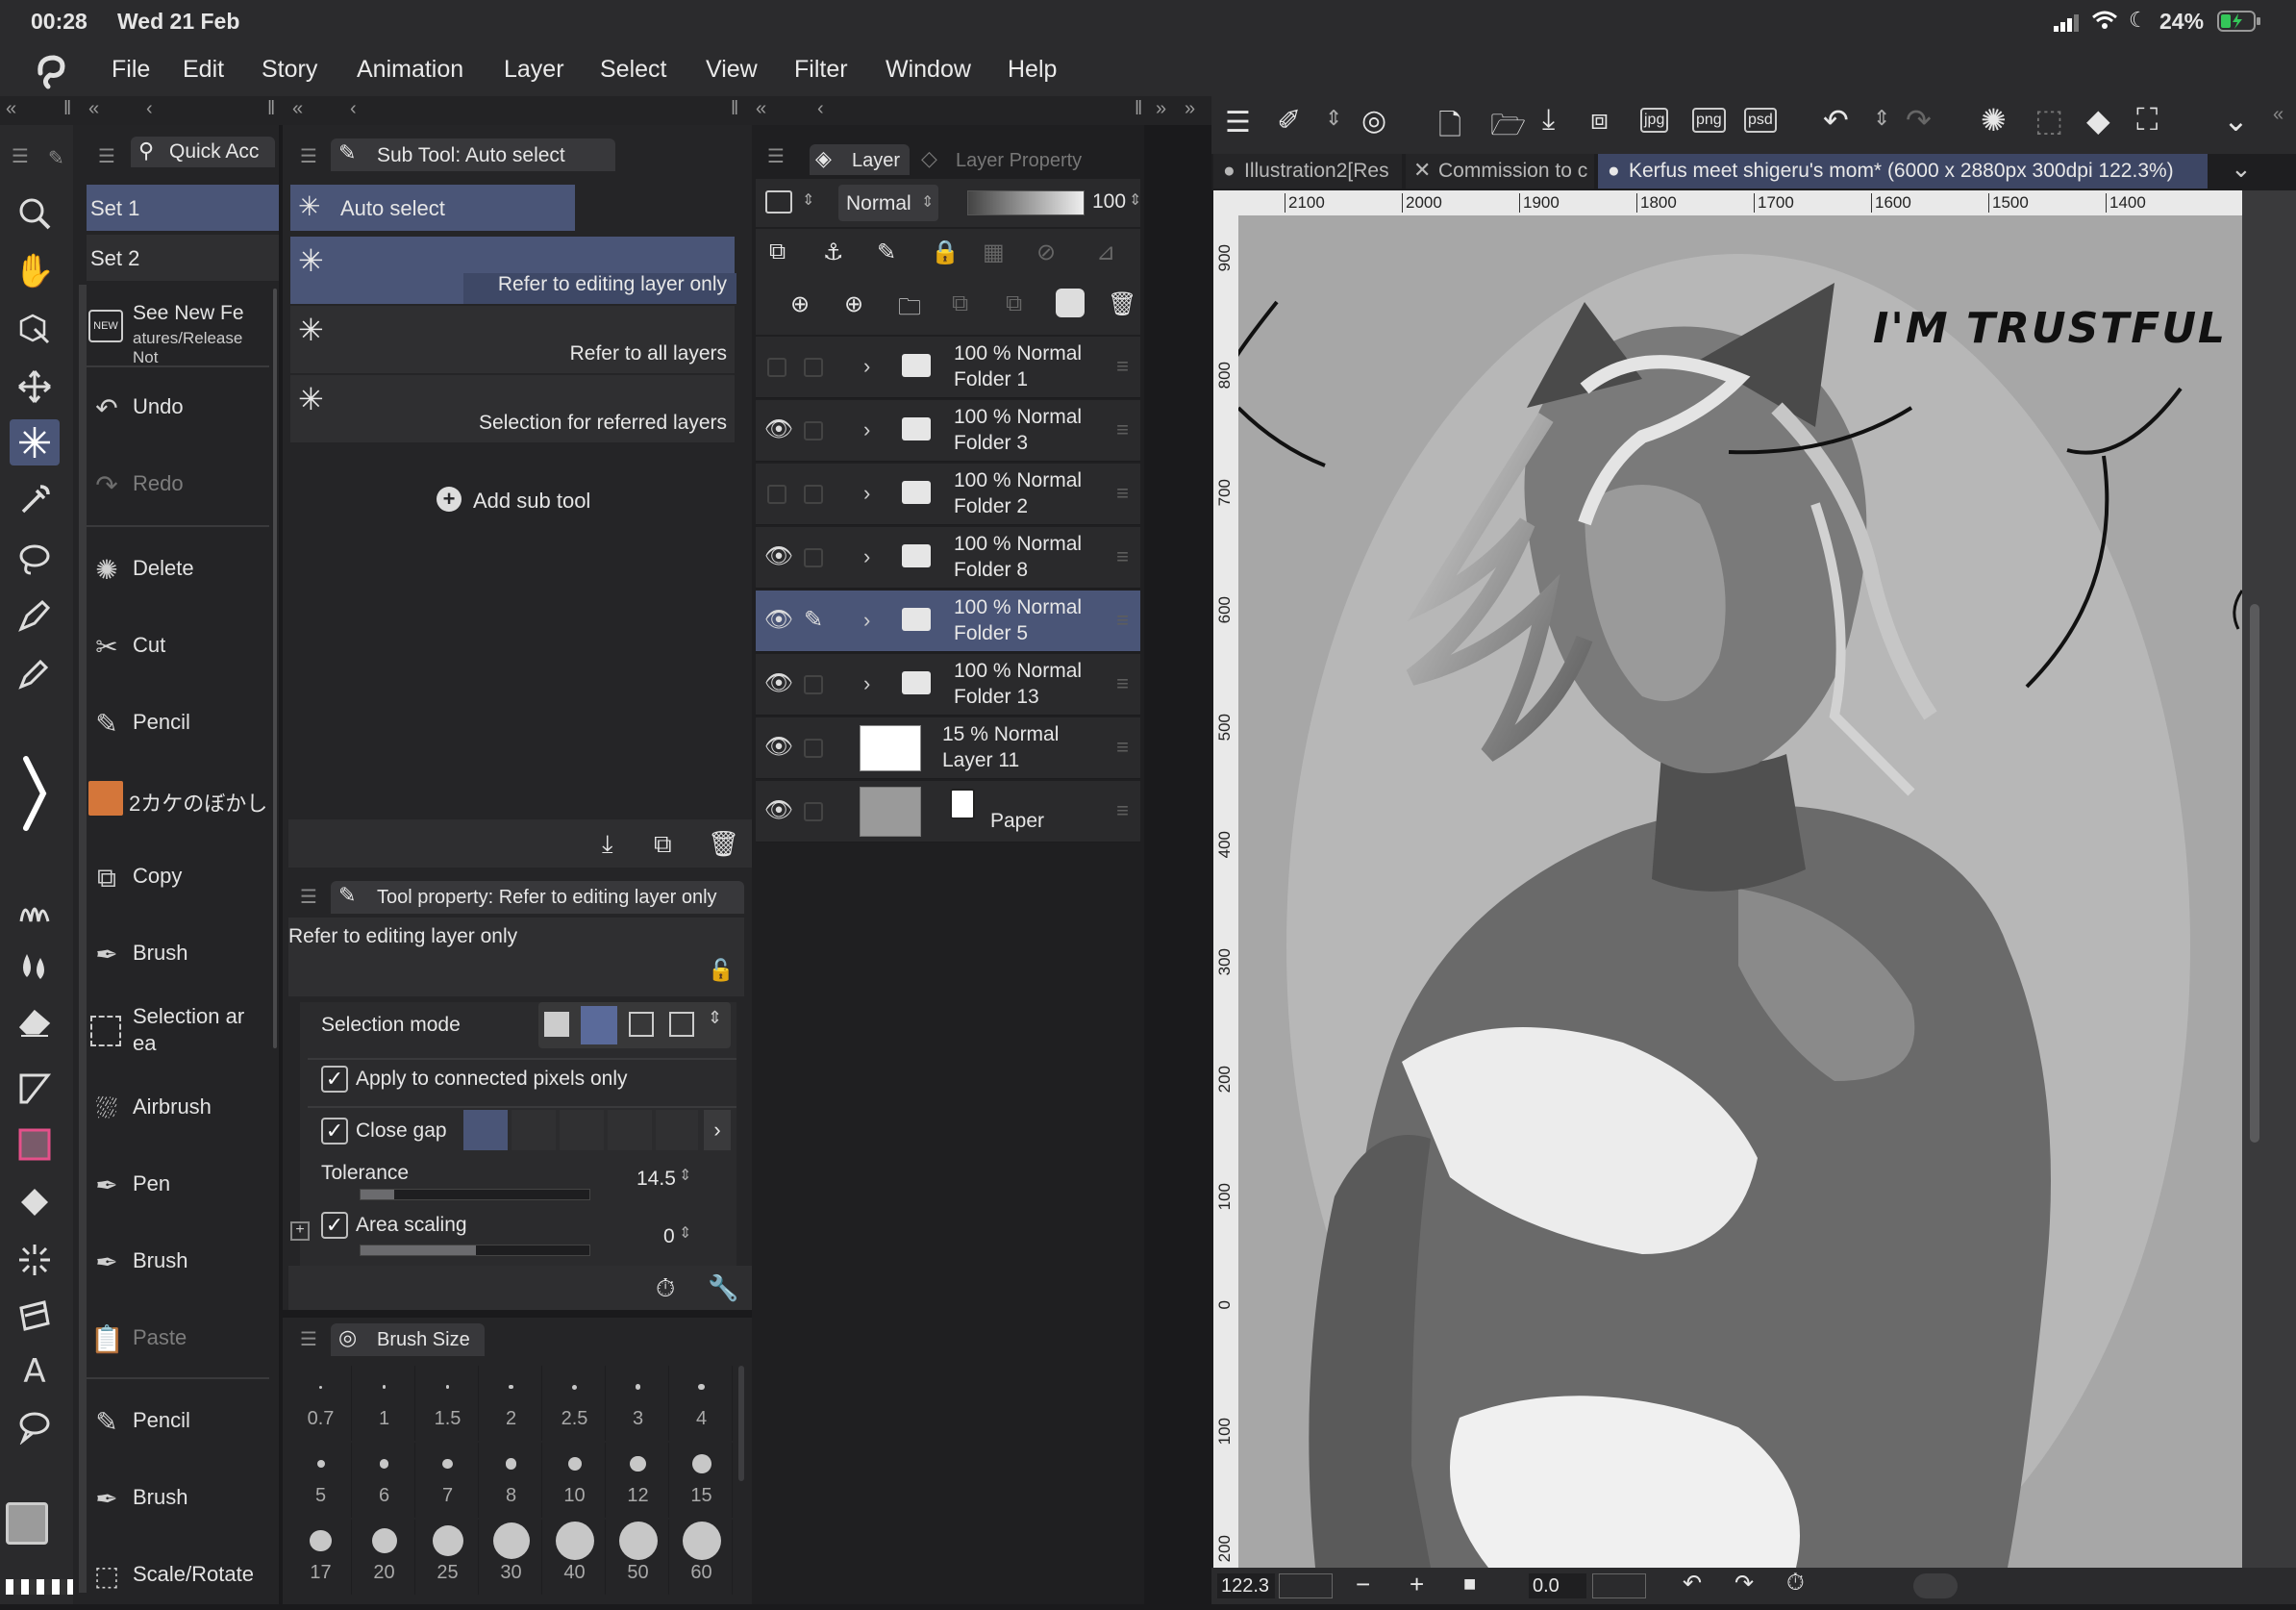 This screenshot has height=1610, width=2296. Describe the element at coordinates (334, 1225) in the screenshot. I see `area-scaling-checkbox: ✓` at that location.